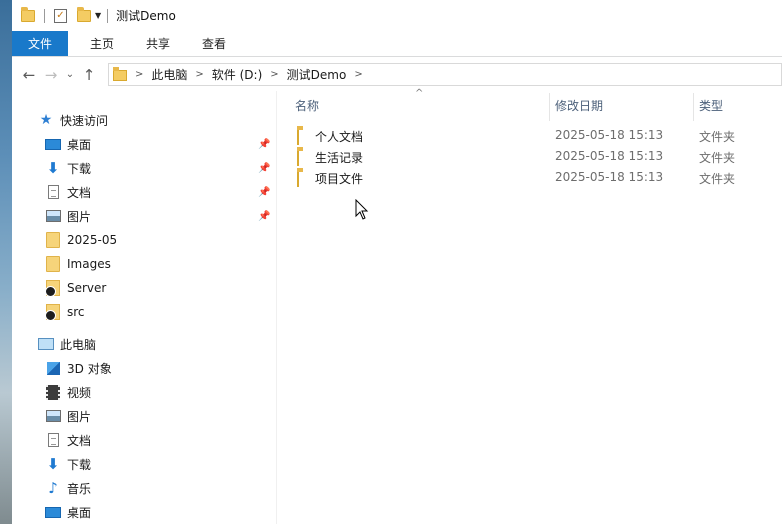  I want to click on 3d-objects-icon, so click(53, 368).